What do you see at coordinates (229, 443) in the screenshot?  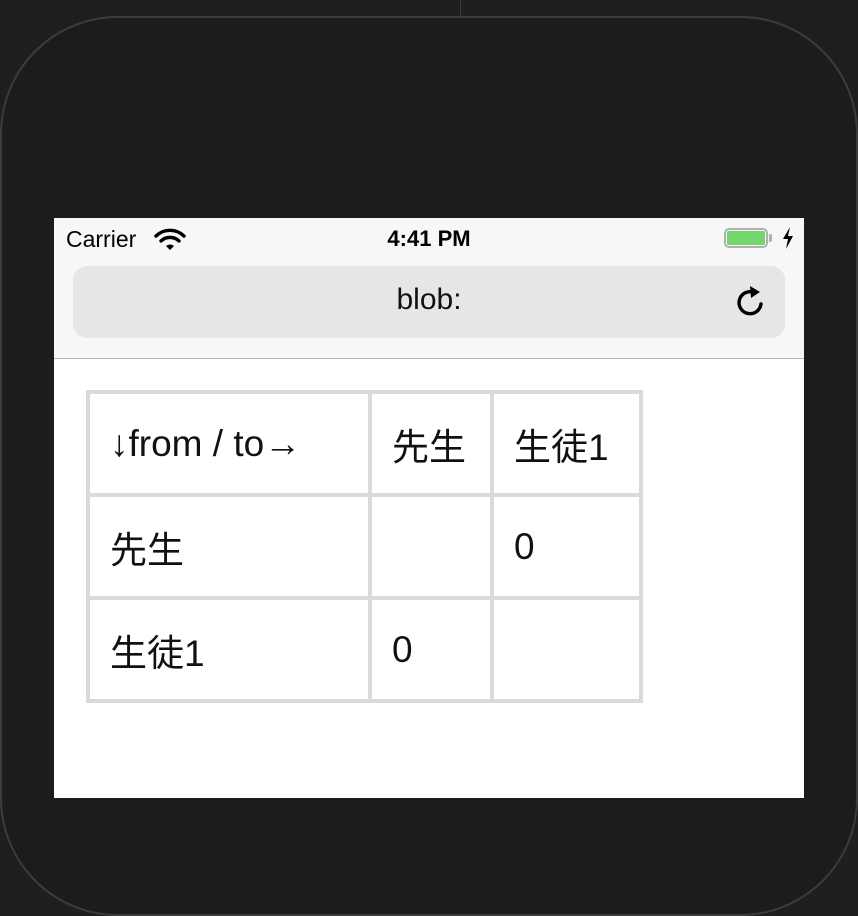 I see `header-cell-corner: ↓from / to→` at bounding box center [229, 443].